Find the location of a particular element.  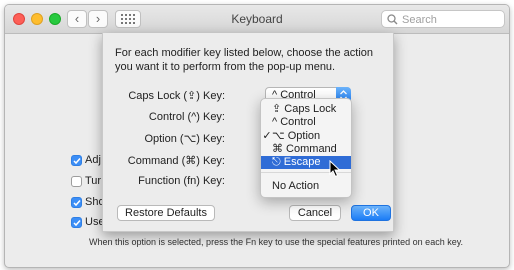

menu-item-label: No Action is located at coordinates (296, 186).